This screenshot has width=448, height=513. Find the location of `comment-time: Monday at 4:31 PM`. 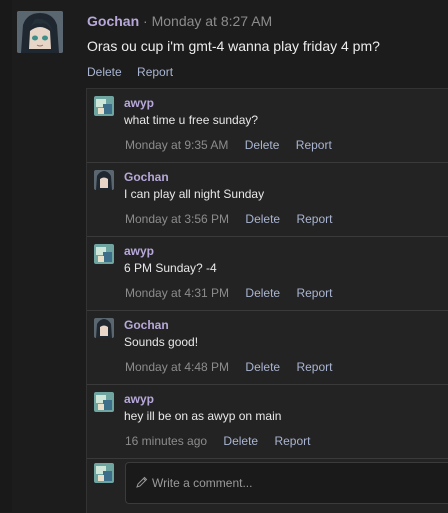

comment-time: Monday at 4:31 PM is located at coordinates (177, 293).